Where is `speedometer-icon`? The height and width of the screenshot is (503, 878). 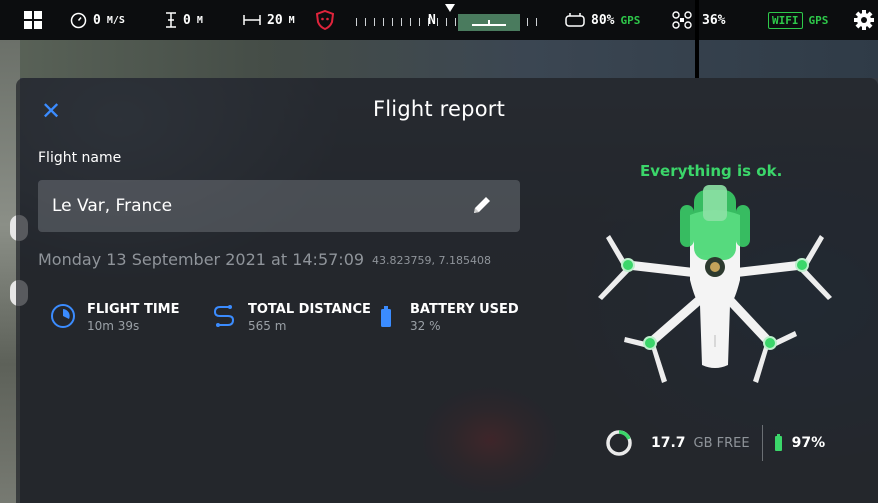
speedometer-icon is located at coordinates (78, 20).